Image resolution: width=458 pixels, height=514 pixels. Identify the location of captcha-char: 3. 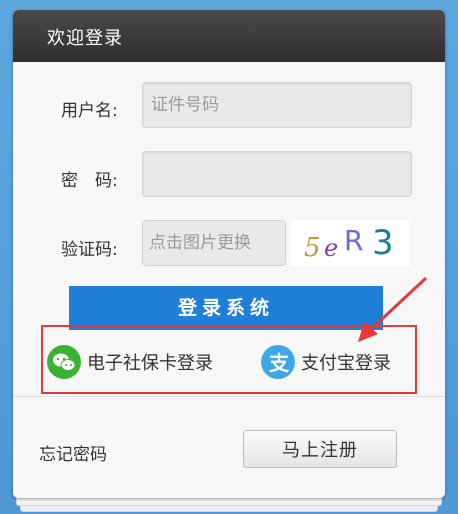
(383, 243).